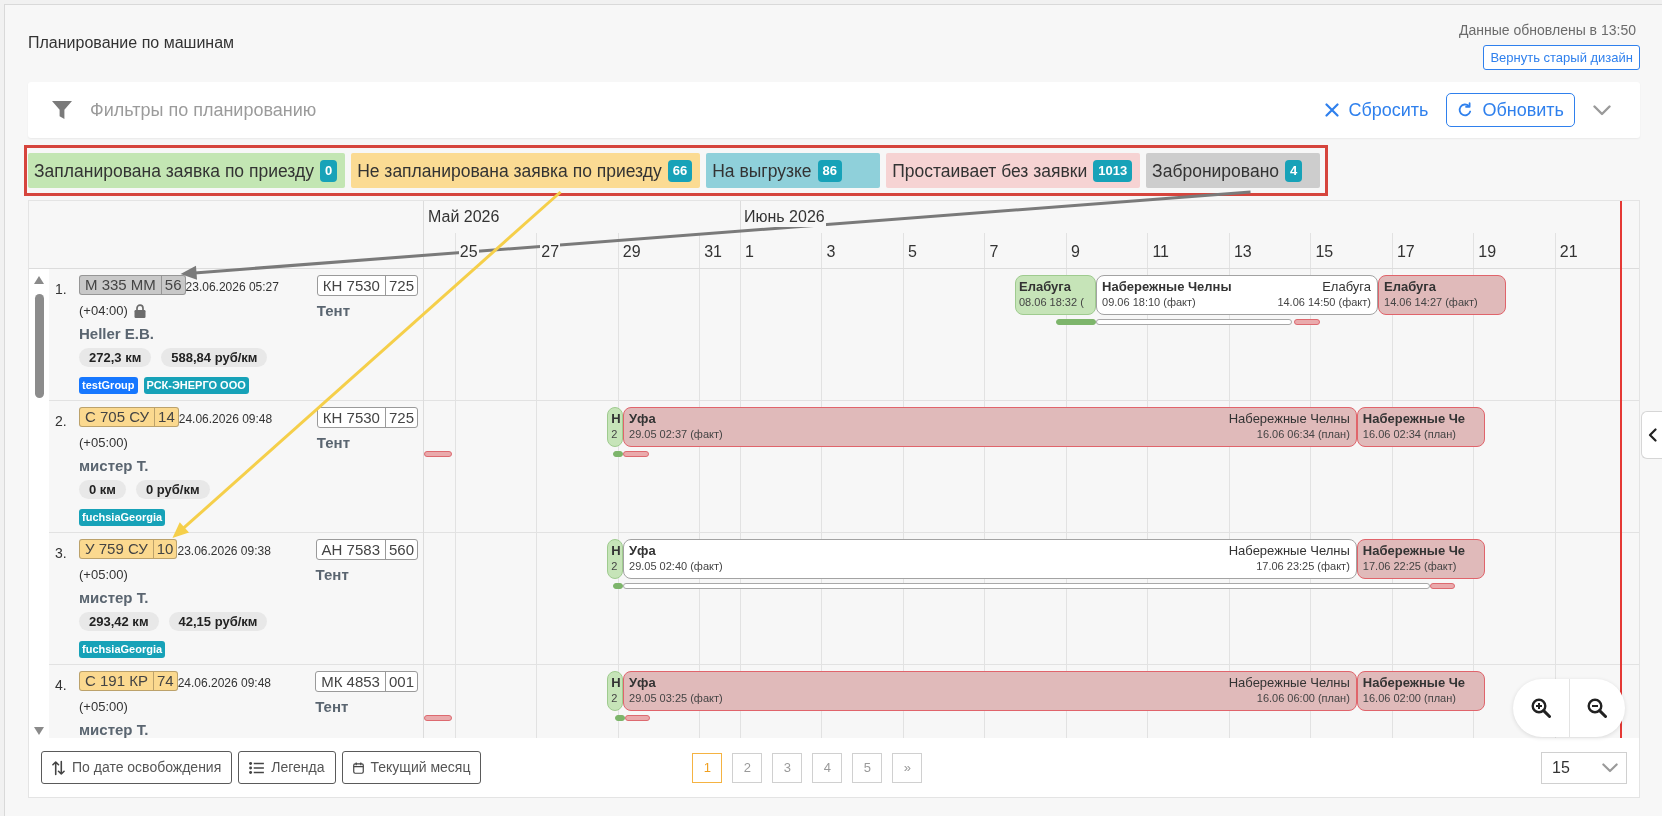 The image size is (1662, 816). I want to click on timeline-segment, so click(438, 454).